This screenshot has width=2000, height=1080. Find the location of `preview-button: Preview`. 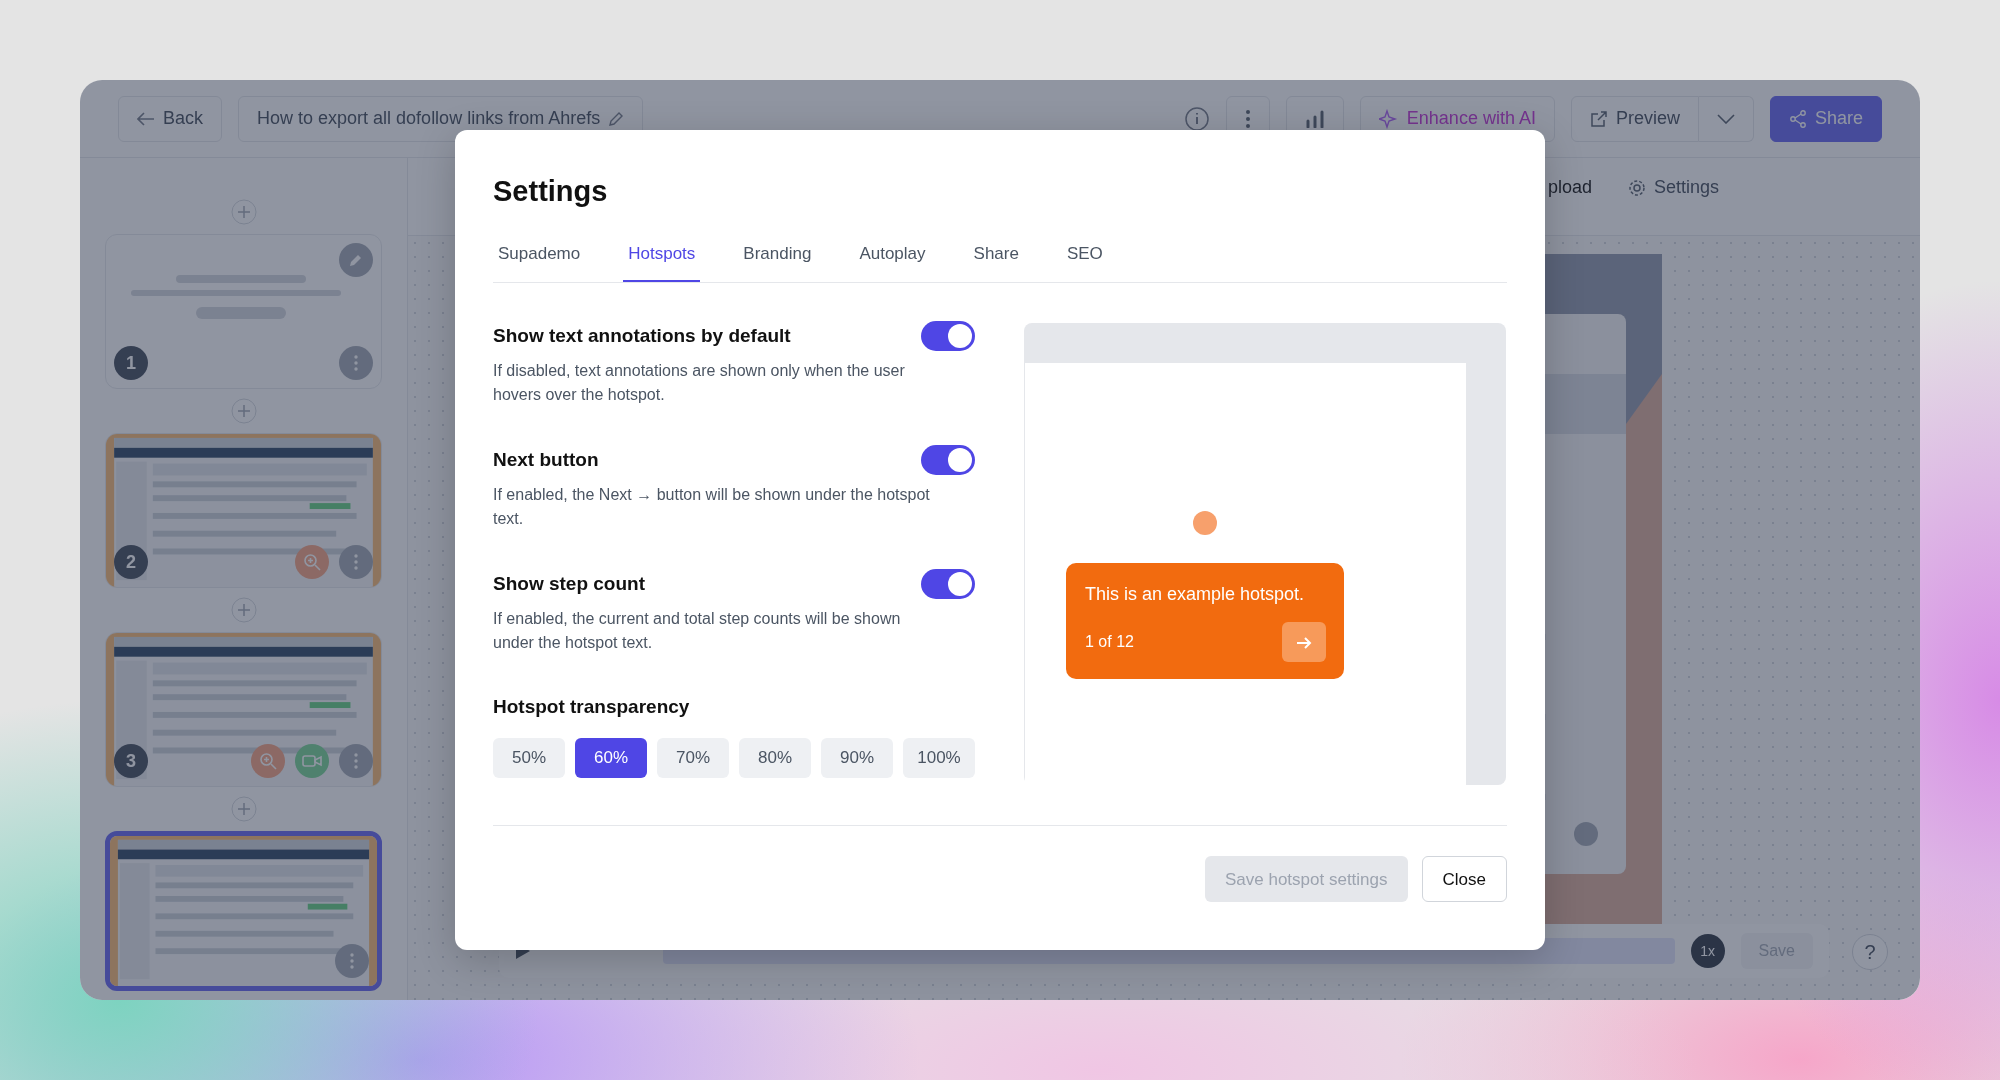

preview-button: Preview is located at coordinates (1634, 118).